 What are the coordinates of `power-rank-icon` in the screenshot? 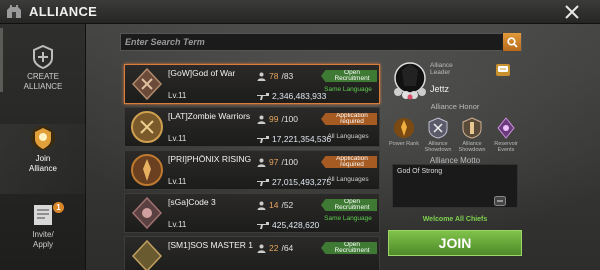 It's located at (404, 128).